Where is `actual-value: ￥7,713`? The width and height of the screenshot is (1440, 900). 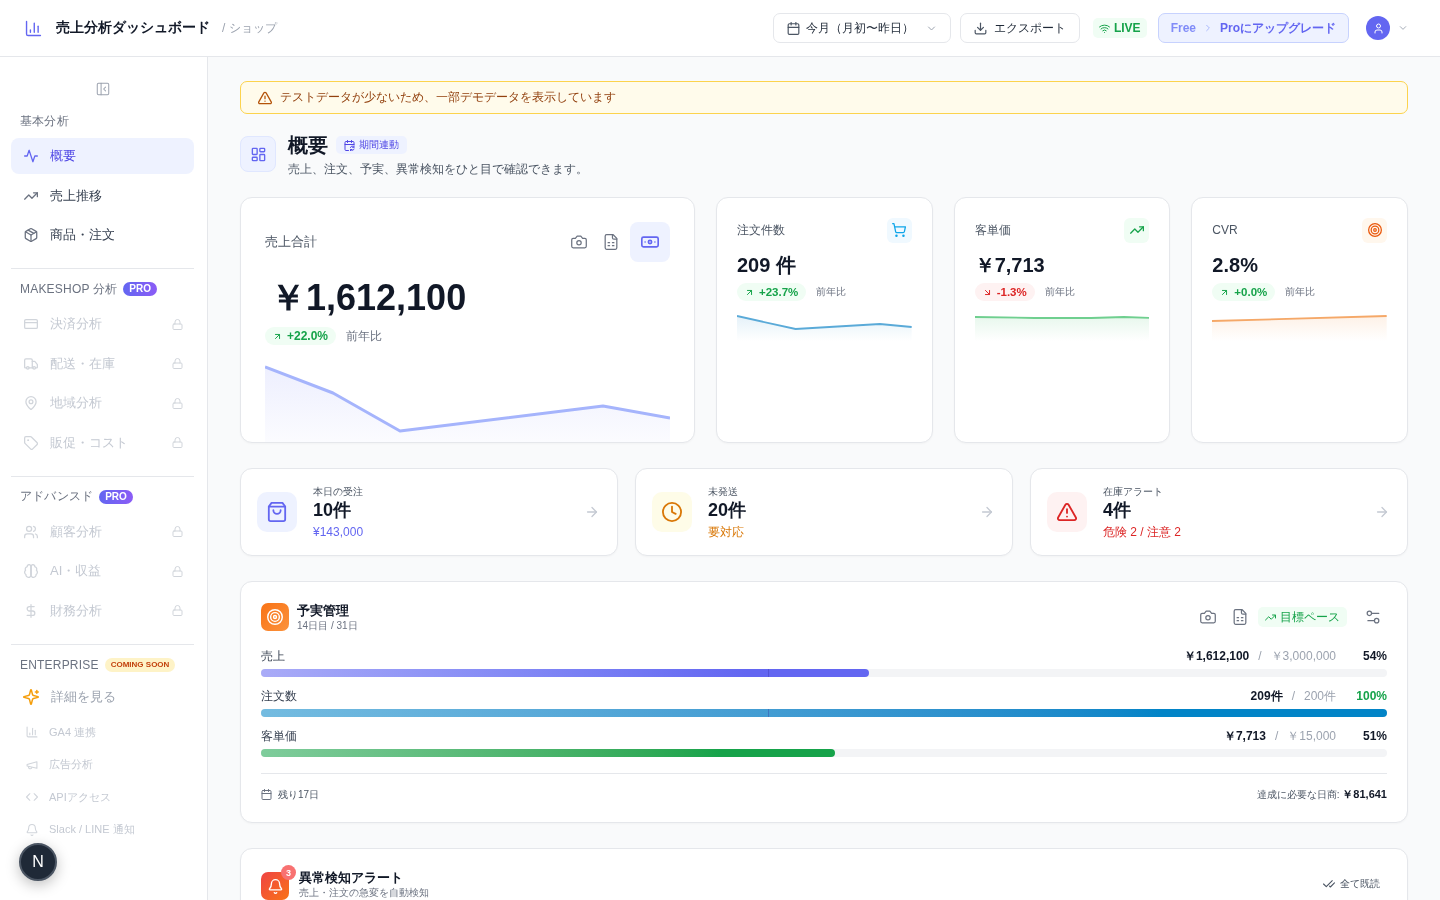 actual-value: ￥7,713 is located at coordinates (1244, 736).